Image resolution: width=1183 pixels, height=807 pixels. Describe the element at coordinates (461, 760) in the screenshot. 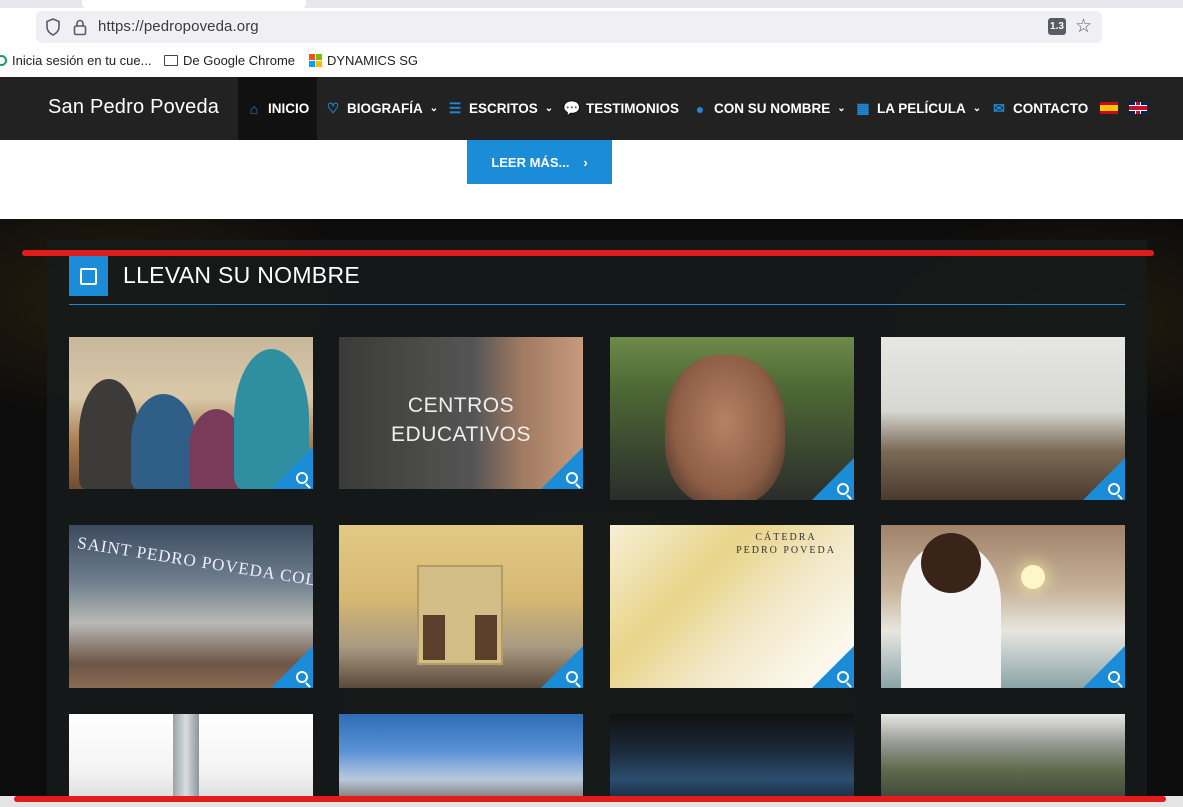

I see `gallery-item-town` at that location.